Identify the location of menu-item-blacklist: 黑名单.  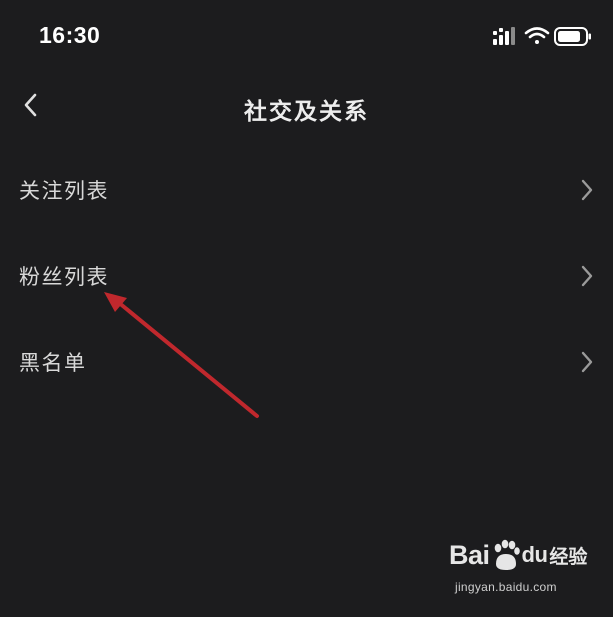
(306, 363).